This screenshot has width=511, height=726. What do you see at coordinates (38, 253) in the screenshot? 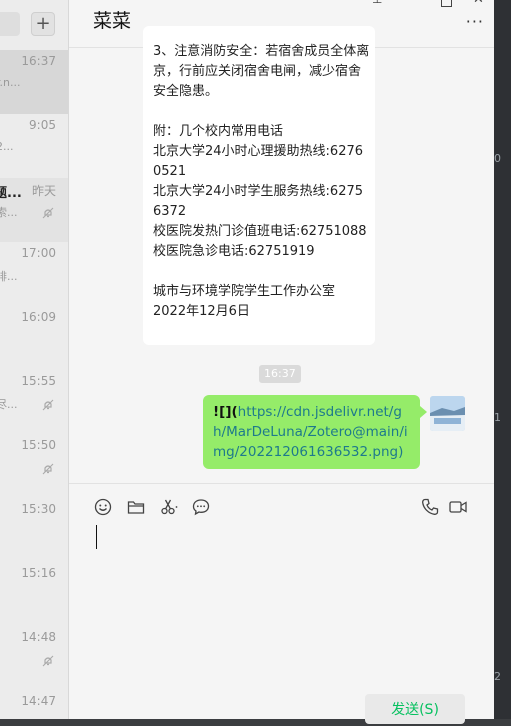
I see `item-time: 17:00` at bounding box center [38, 253].